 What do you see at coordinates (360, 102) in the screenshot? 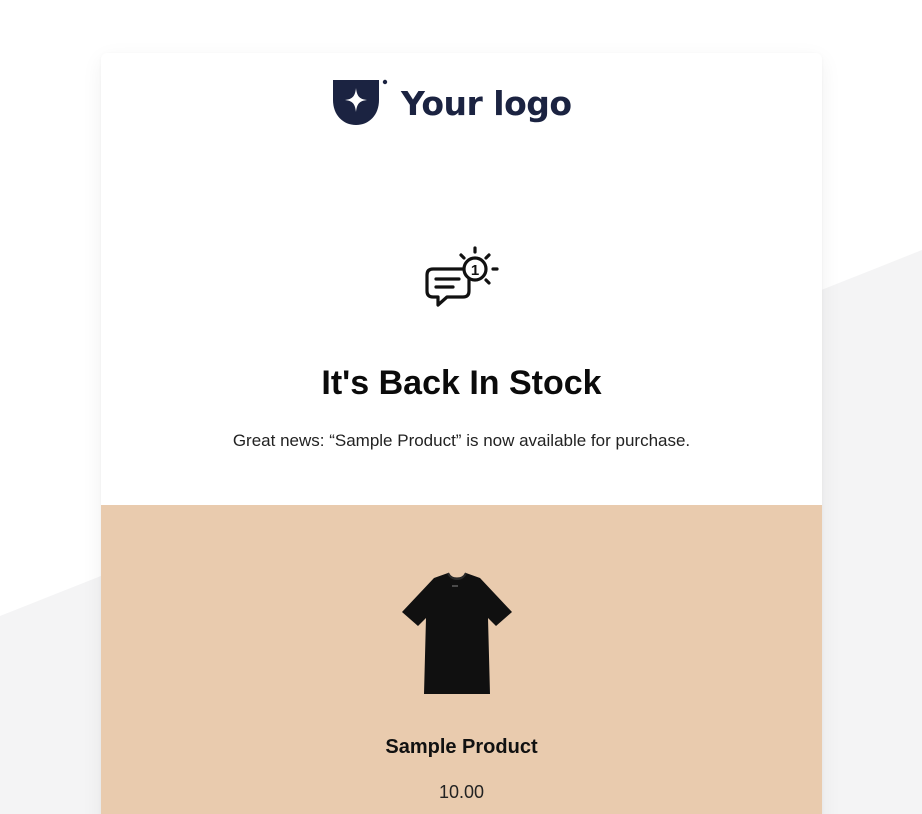
I see `brand-shield-star-icon` at bounding box center [360, 102].